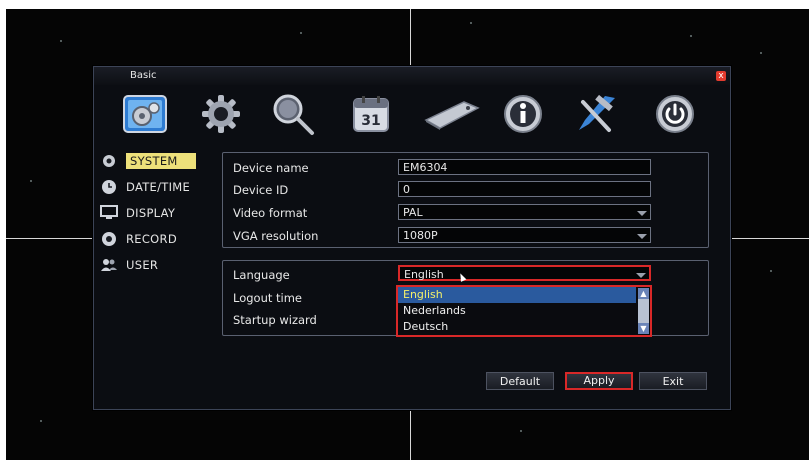 This screenshot has width=809, height=460. Describe the element at coordinates (268, 298) in the screenshot. I see `logout-time-label: Logout time` at that location.